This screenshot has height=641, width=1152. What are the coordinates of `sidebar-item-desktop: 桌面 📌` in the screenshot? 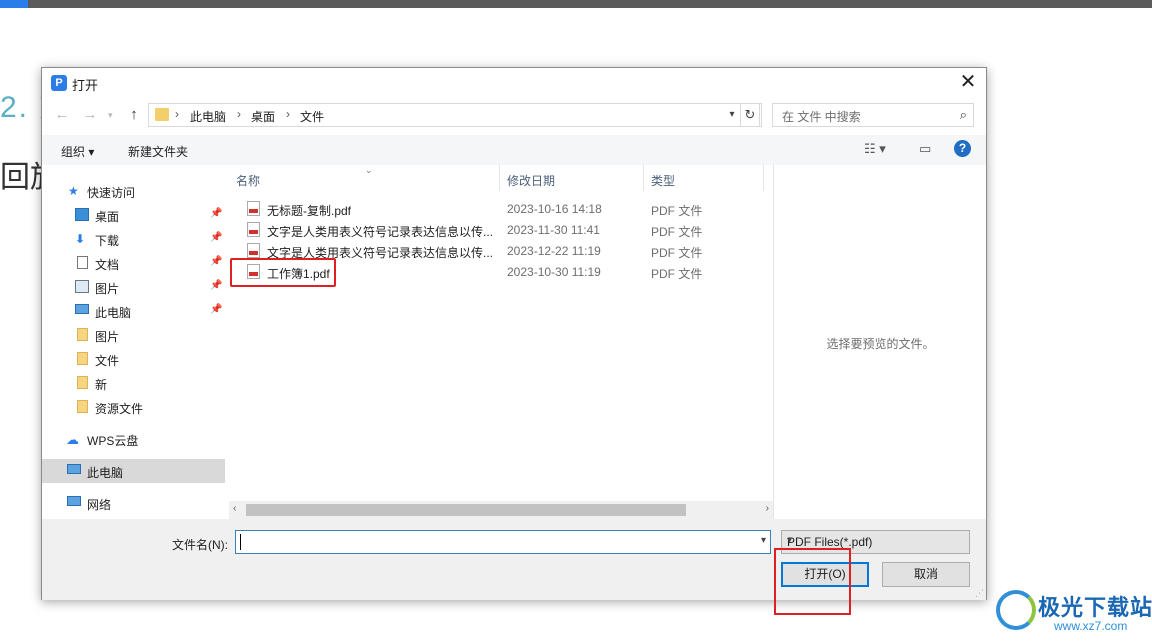 It's located at (133, 215).